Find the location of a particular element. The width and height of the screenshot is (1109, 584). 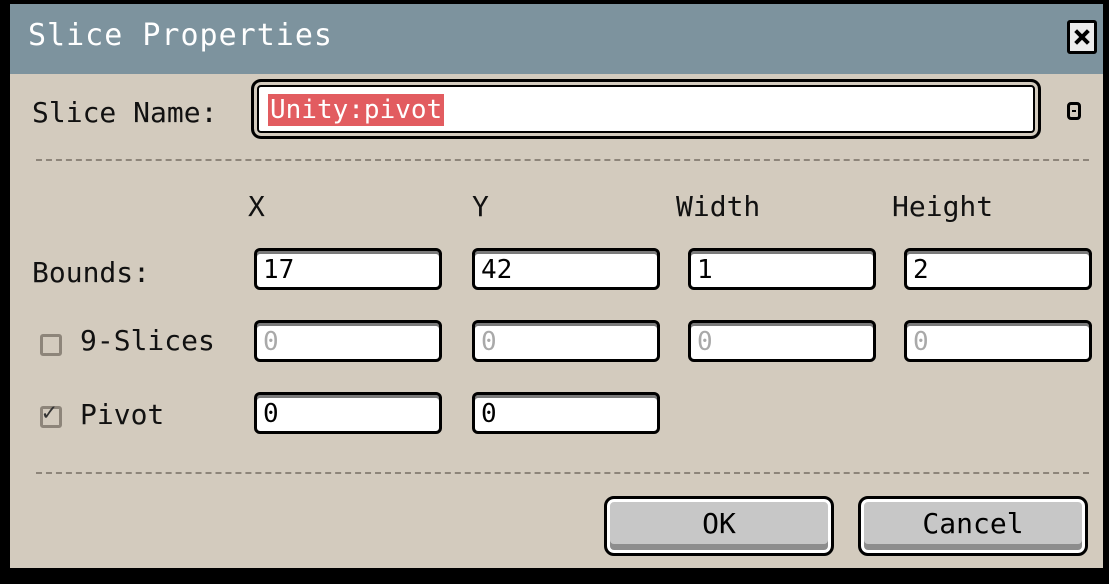

cancel-button: Cancel is located at coordinates (973, 526).